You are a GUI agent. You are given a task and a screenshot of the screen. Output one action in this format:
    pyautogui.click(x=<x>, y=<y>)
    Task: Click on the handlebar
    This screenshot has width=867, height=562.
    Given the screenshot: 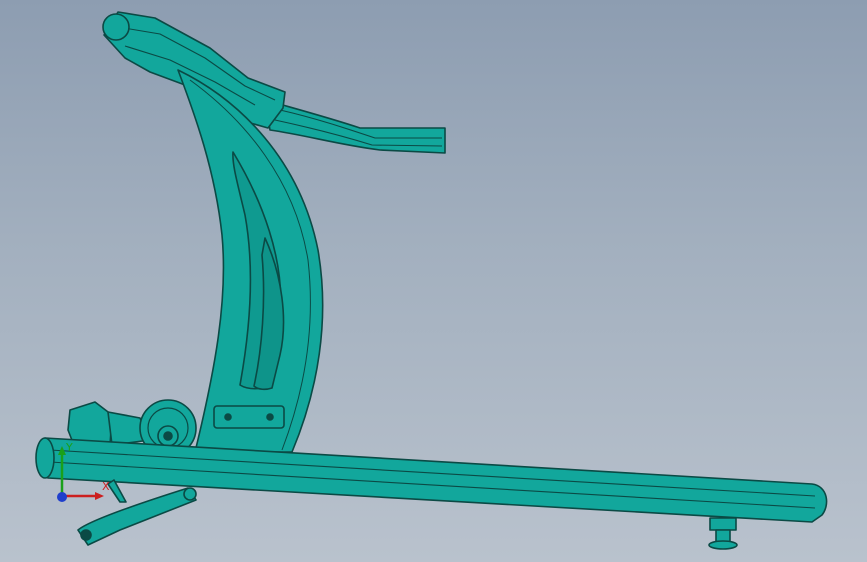 What is the action you would take?
    pyautogui.click(x=355, y=126)
    